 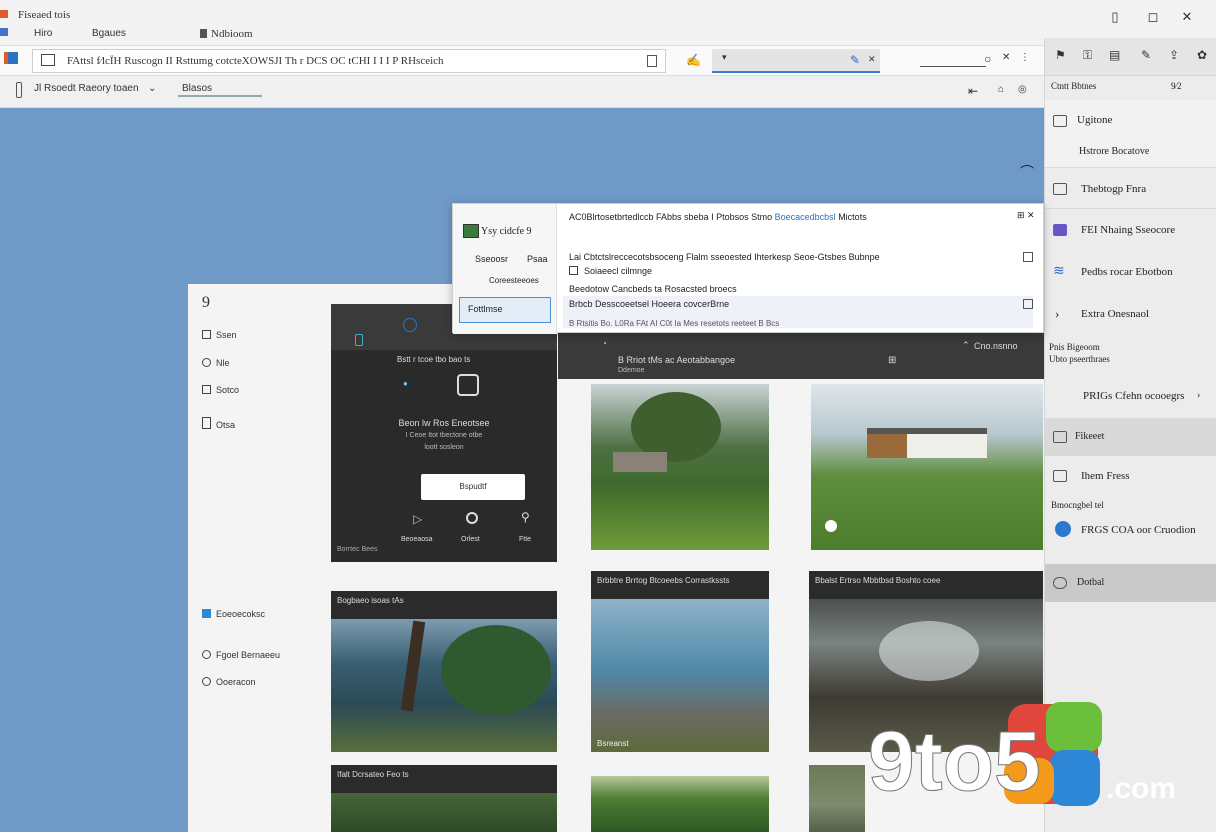 I want to click on photo-tile-house, so click(x=927, y=467).